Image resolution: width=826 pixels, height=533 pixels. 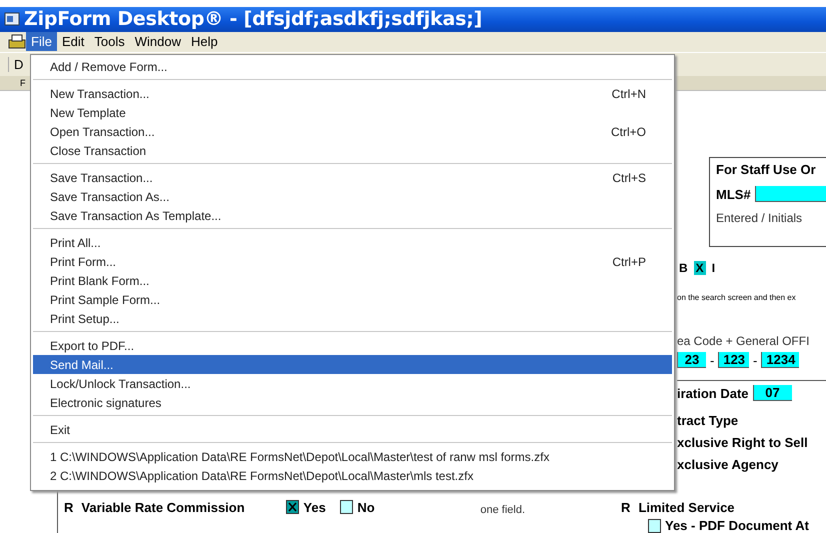 I want to click on staff-box-title: For Staff Use Or, so click(x=766, y=169).